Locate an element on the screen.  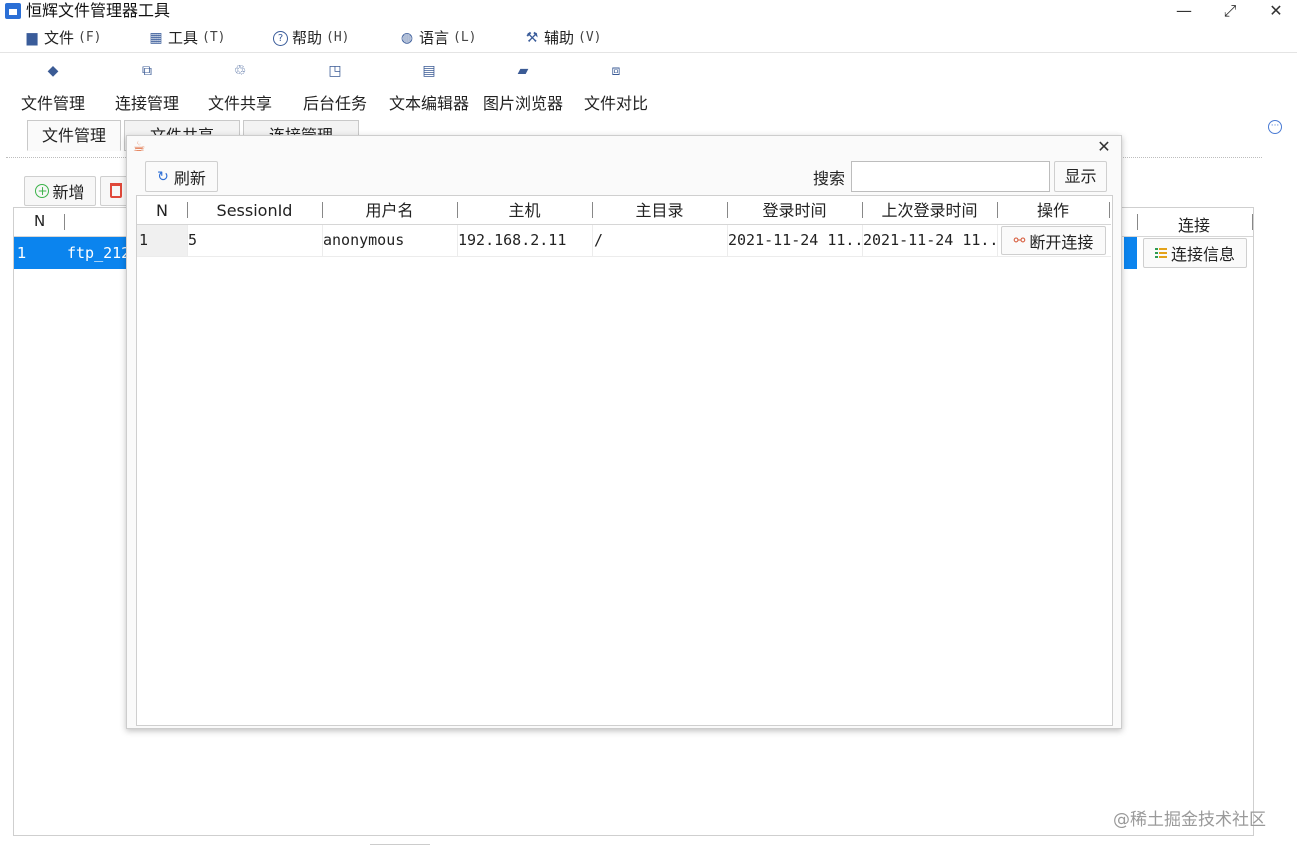
title-bar is located at coordinates (648, 11).